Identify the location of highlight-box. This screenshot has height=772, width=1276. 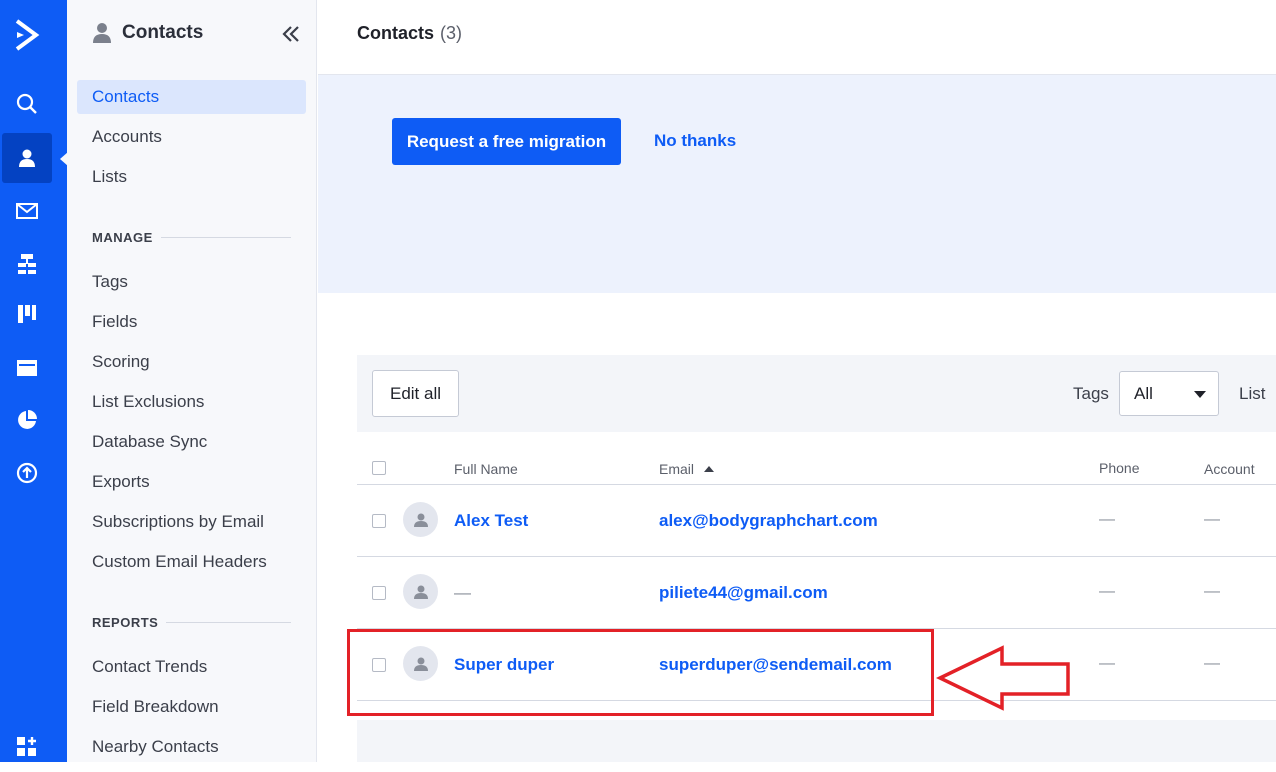
(640, 672).